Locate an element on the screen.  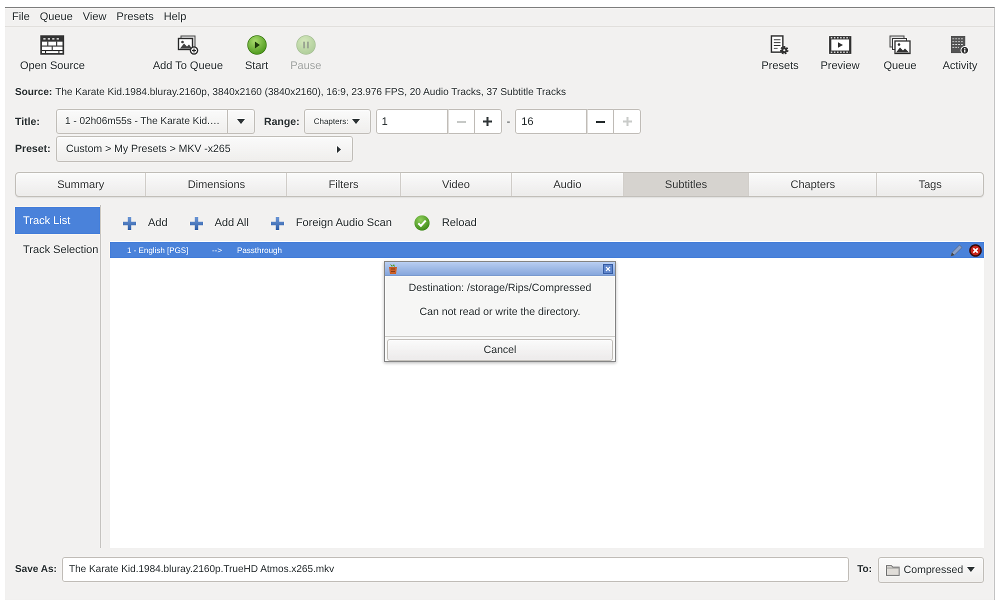
check-icon is located at coordinates (422, 223).